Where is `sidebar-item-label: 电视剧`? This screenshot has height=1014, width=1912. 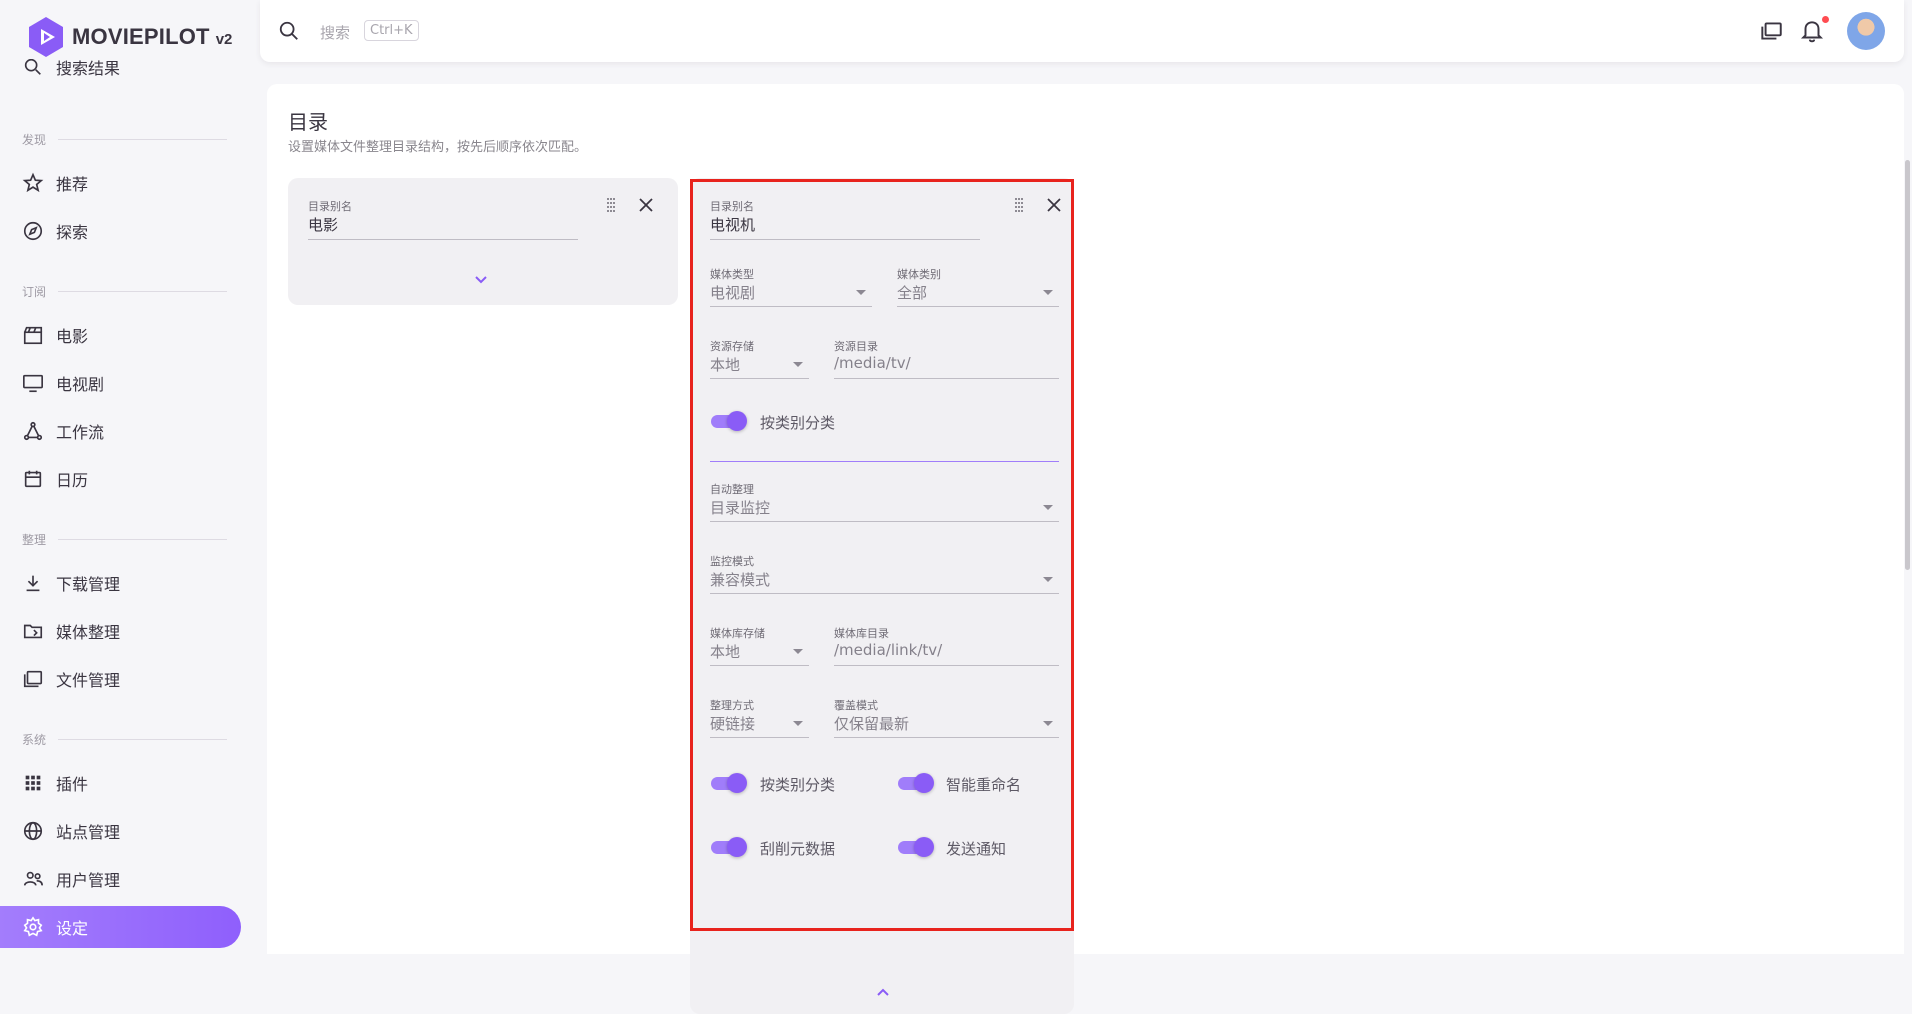 sidebar-item-label: 电视剧 is located at coordinates (80, 384).